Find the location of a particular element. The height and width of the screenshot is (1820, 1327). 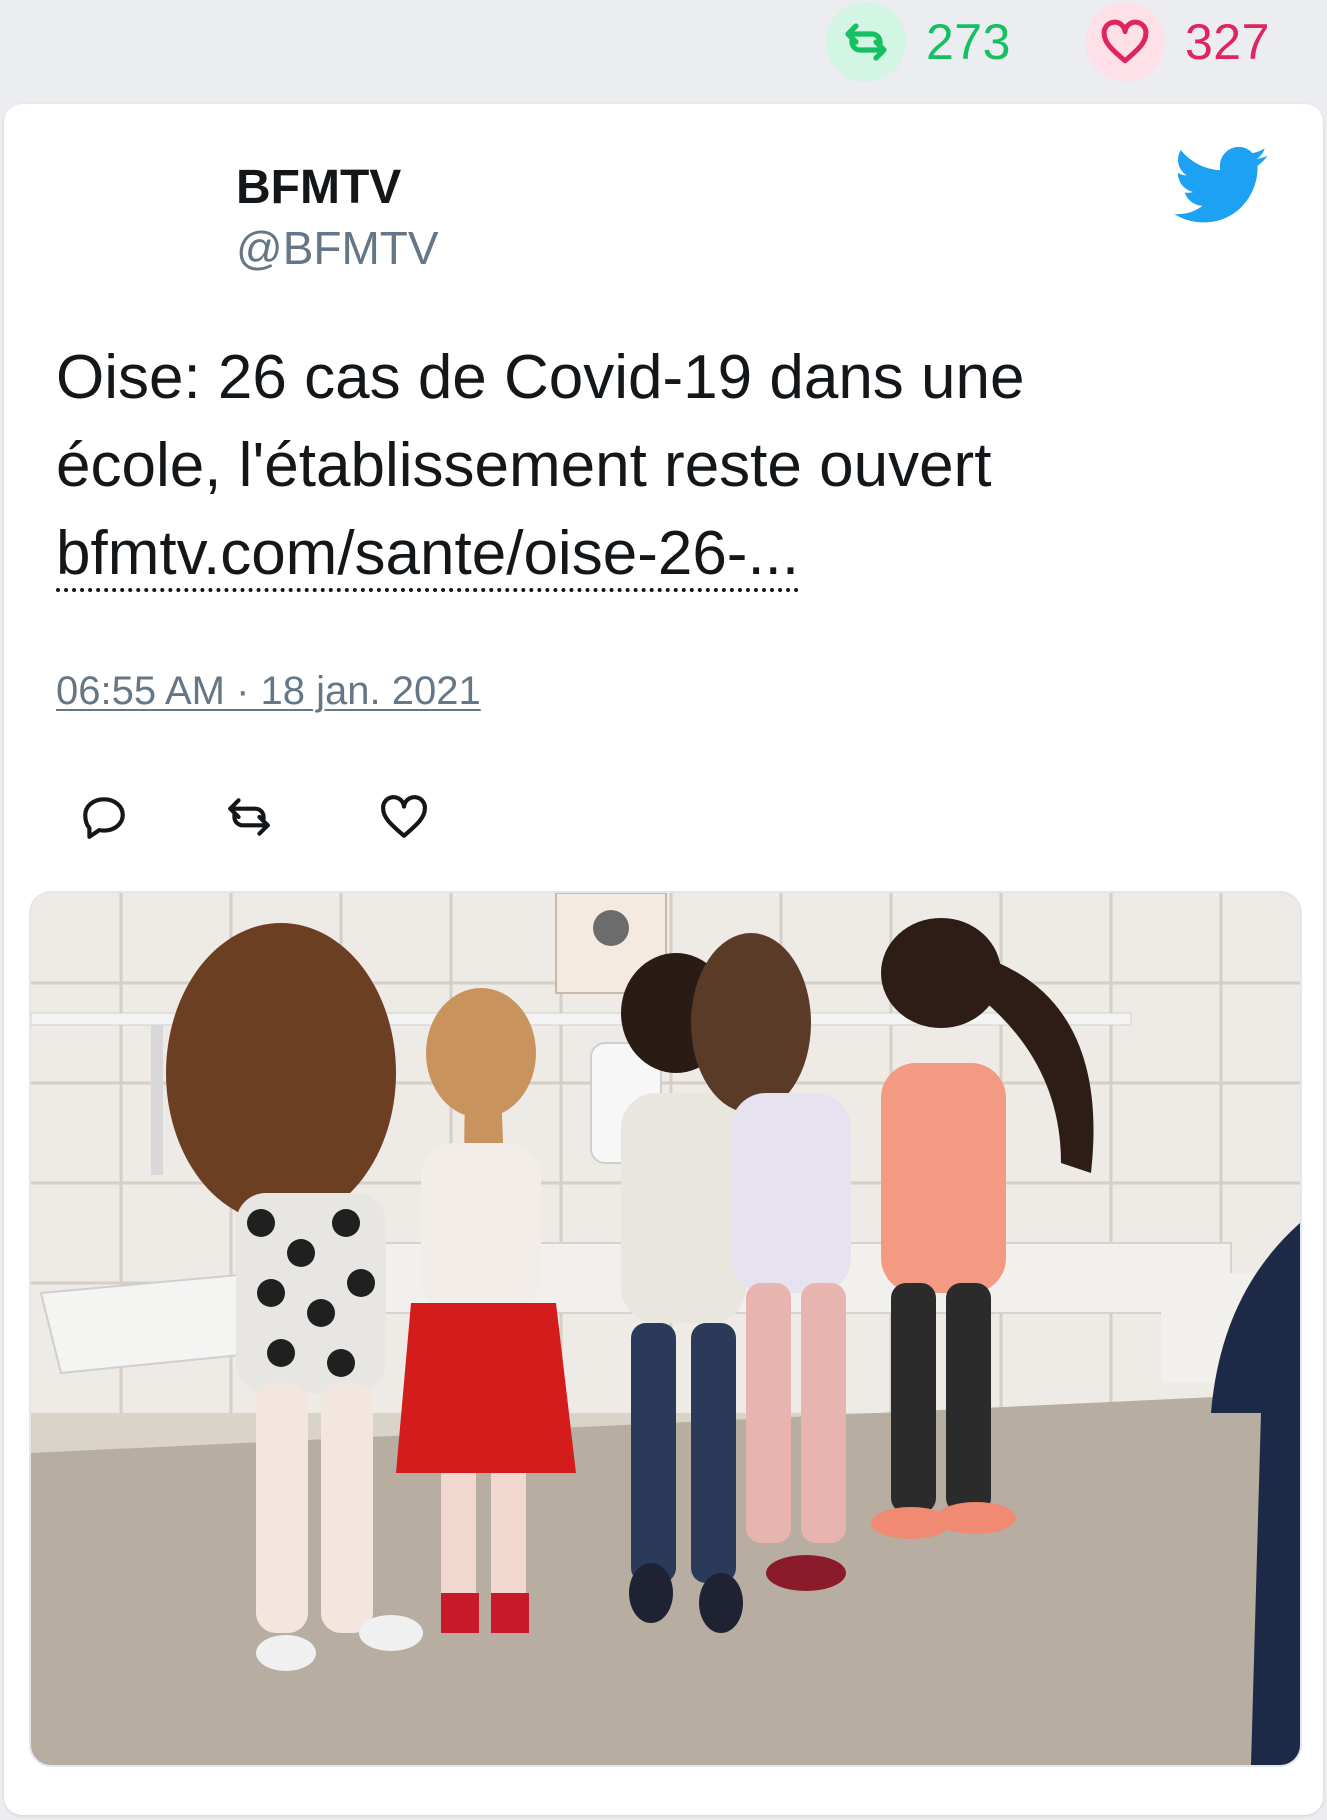

author-block: BFMTV @BFMTV is located at coordinates (337, 218).